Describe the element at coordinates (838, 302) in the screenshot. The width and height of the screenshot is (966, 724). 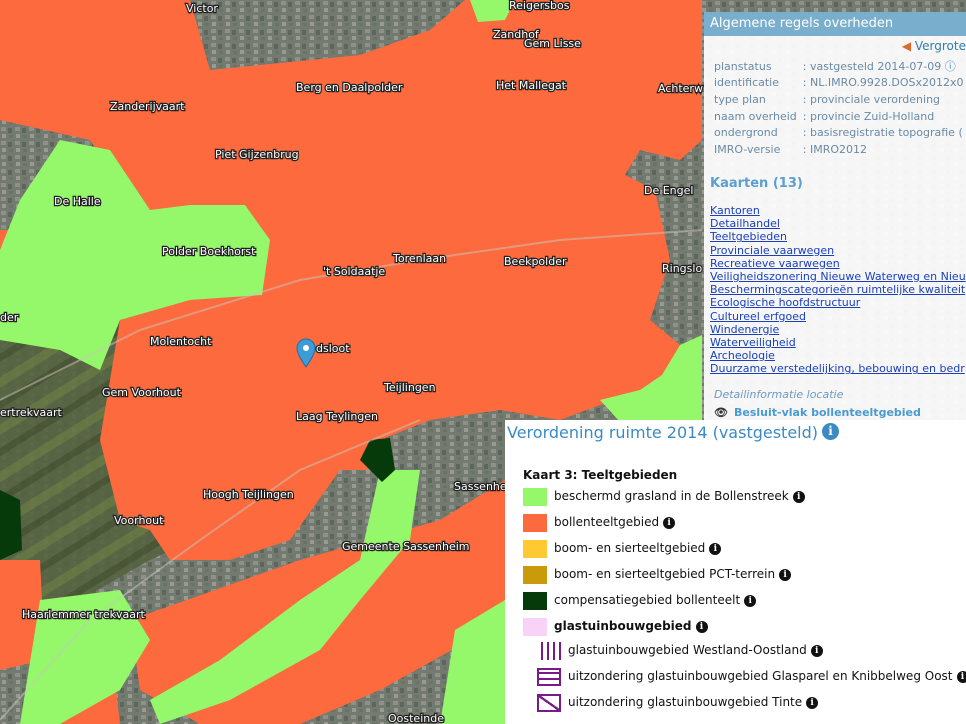
I see `kaart-link: Ecologische hoofdstructuur` at that location.